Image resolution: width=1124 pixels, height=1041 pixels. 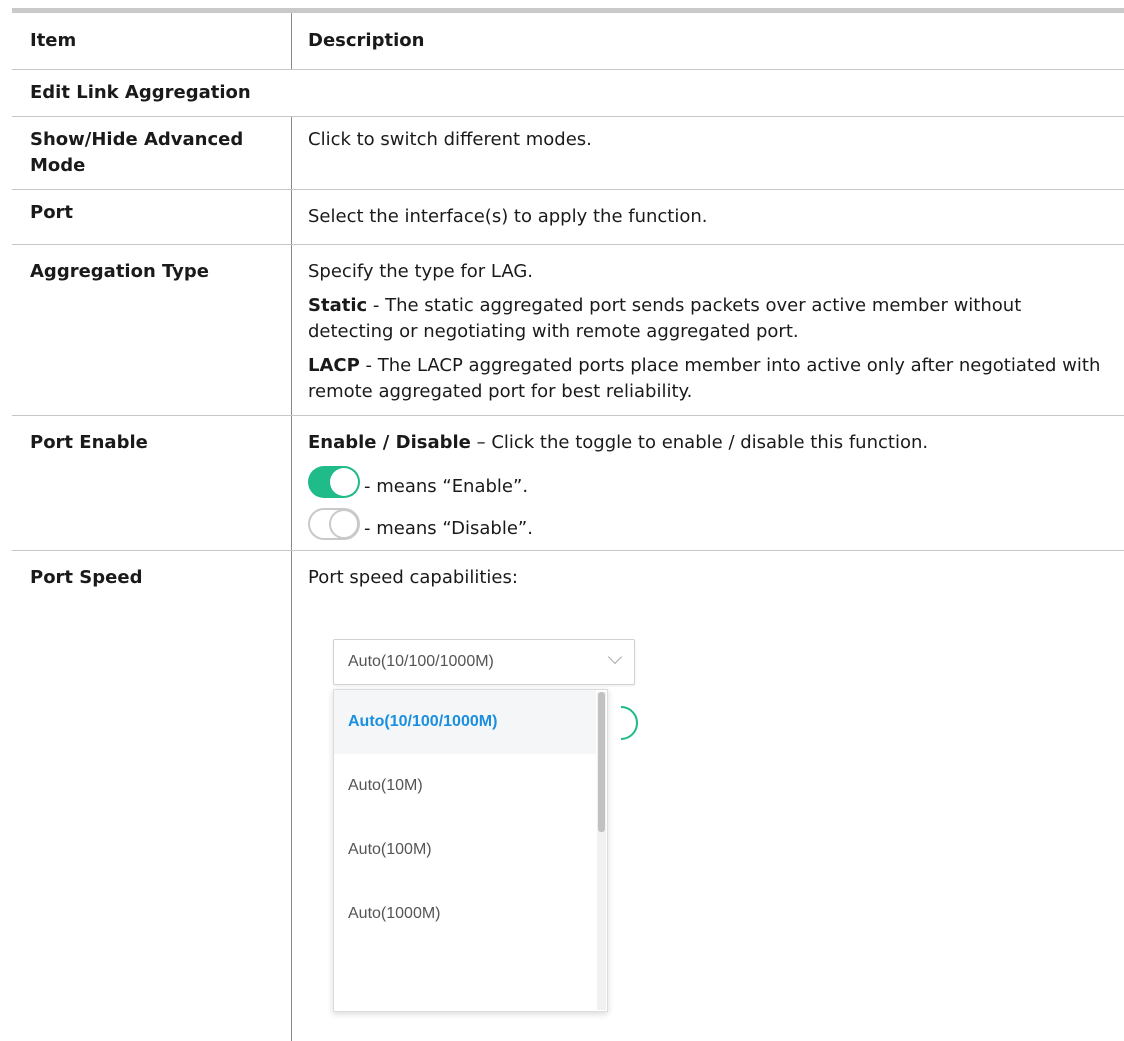 What do you see at coordinates (334, 524) in the screenshot?
I see `toggle-off-icon` at bounding box center [334, 524].